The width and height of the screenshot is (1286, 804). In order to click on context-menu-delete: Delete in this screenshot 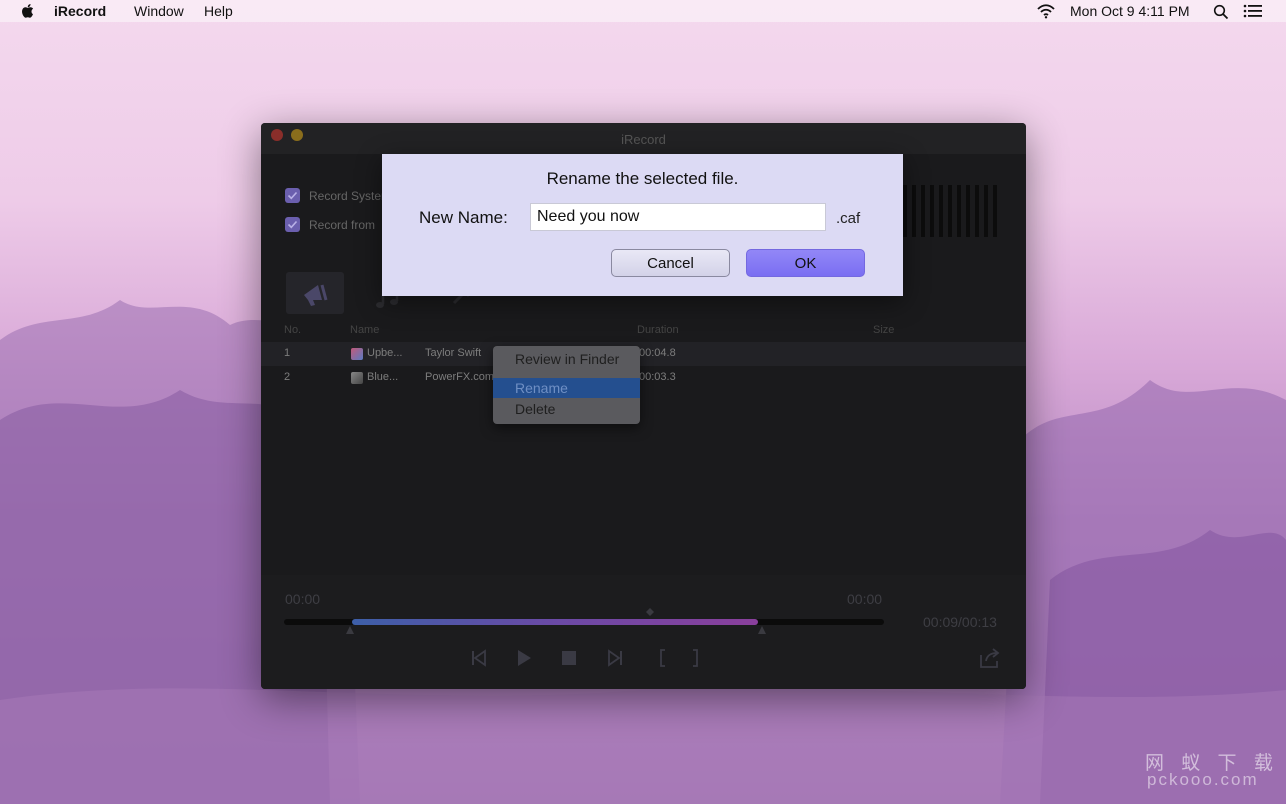, I will do `click(566, 409)`.